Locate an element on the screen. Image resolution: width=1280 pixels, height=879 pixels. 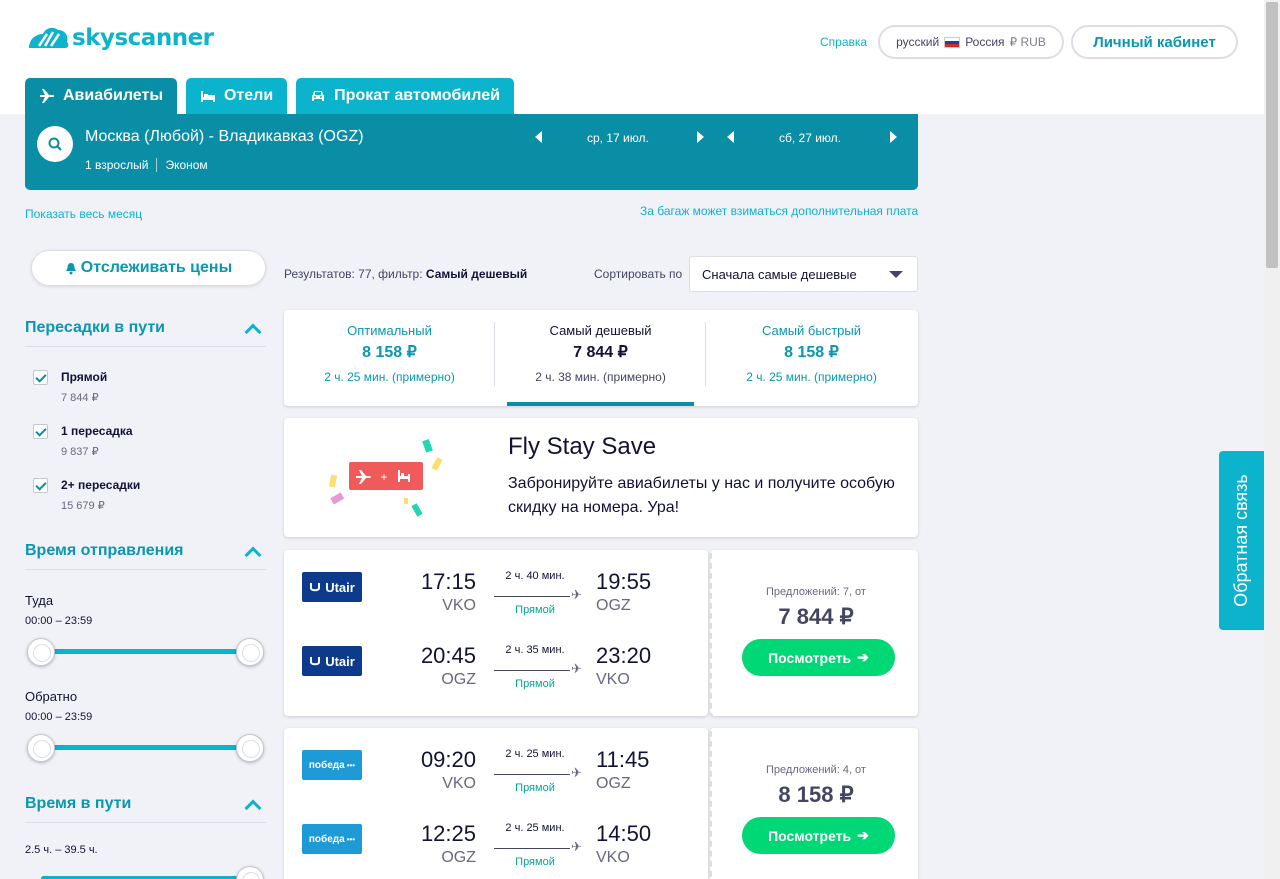
next-depart-date-arrow is located at coordinates (700, 137).